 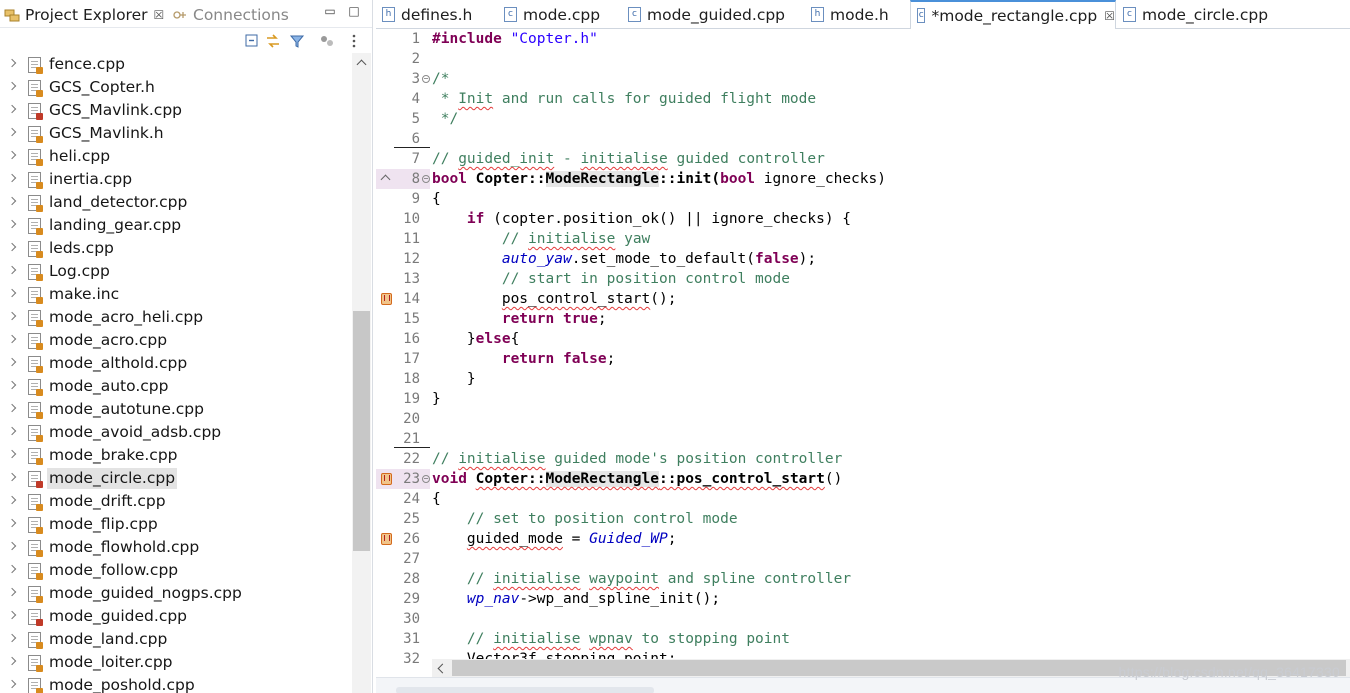 What do you see at coordinates (176, 64) in the screenshot?
I see `tree-item: fence.cpp` at bounding box center [176, 64].